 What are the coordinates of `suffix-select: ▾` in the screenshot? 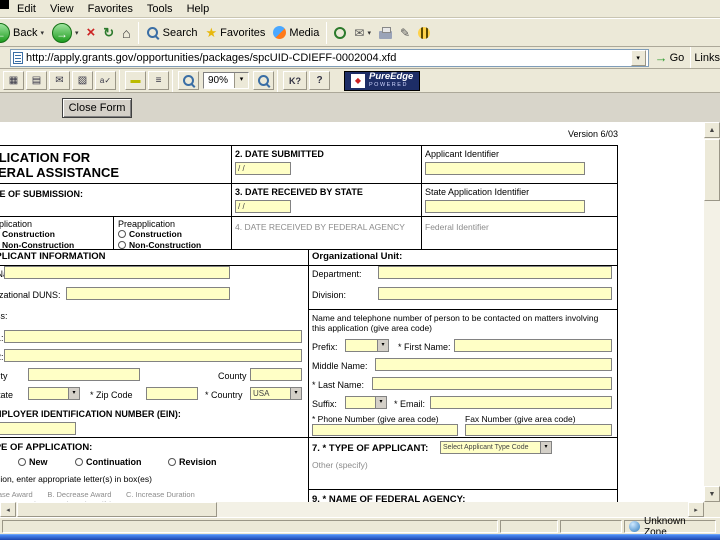 It's located at (366, 402).